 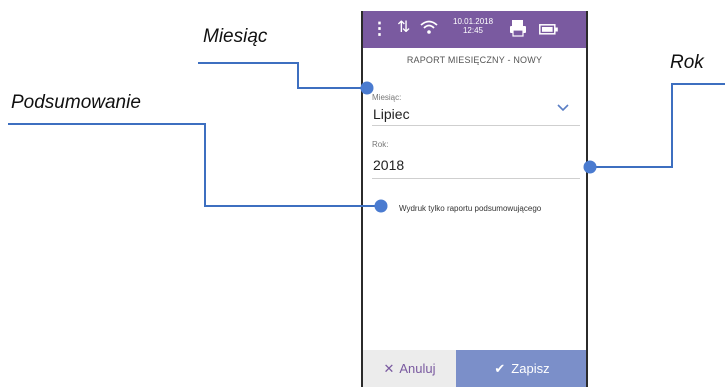 What do you see at coordinates (282, 75) in the screenshot?
I see `callout-month-line` at bounding box center [282, 75].